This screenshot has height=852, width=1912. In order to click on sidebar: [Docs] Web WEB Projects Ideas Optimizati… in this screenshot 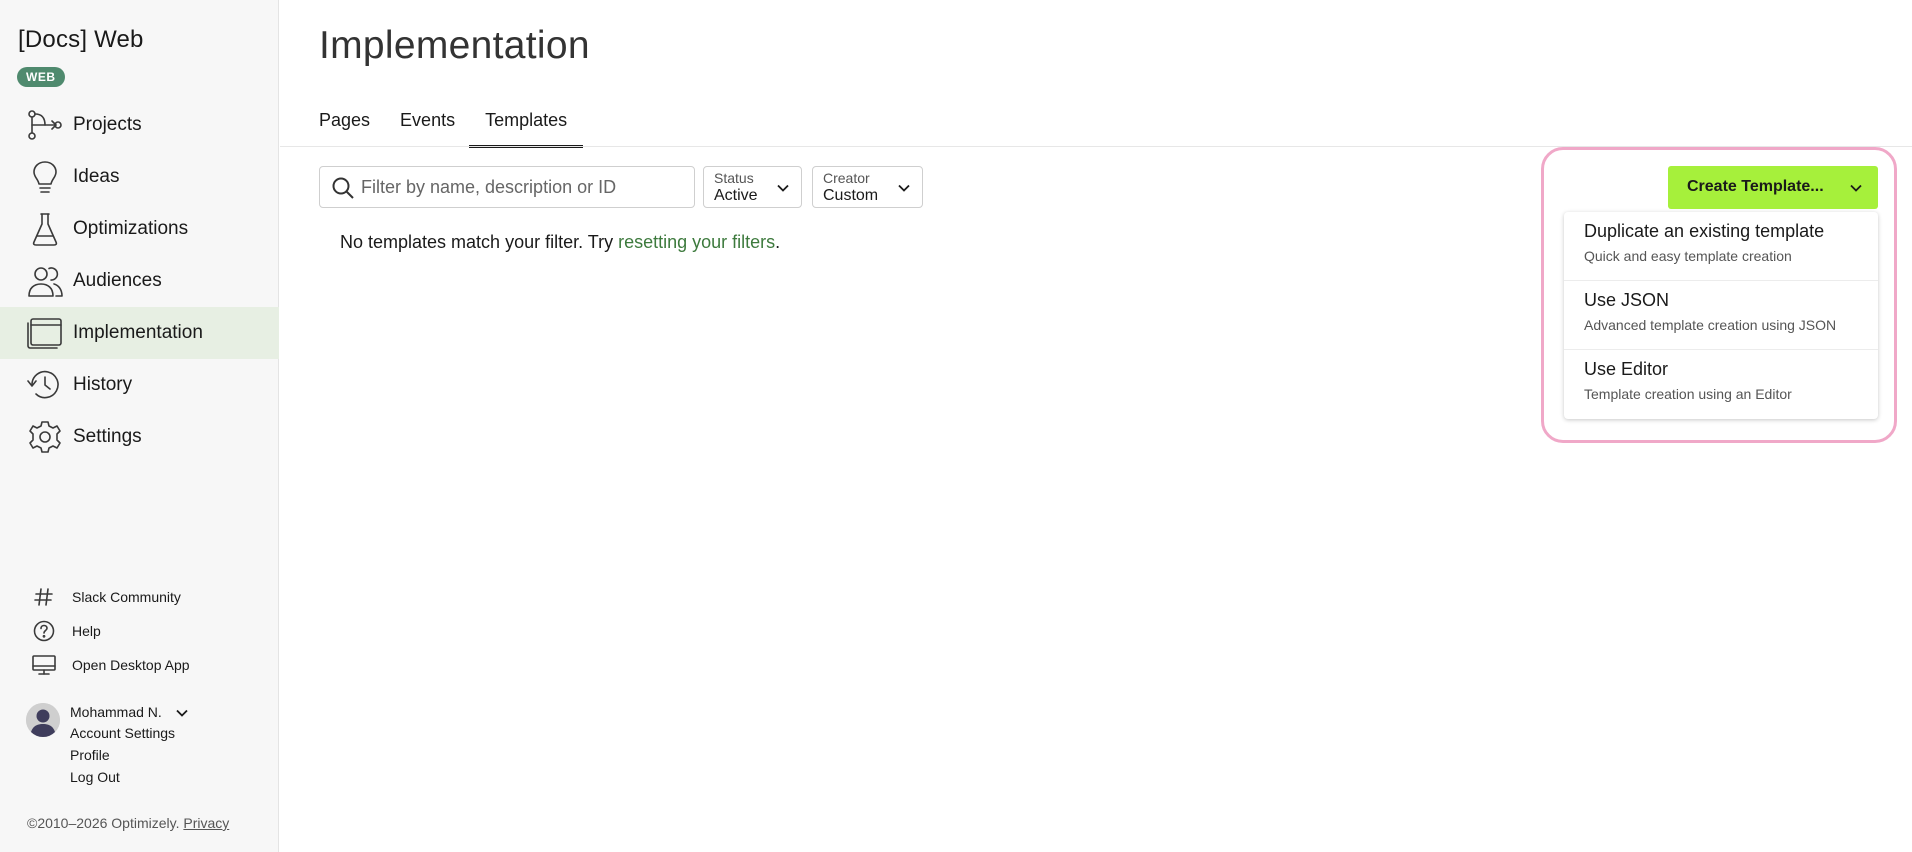, I will do `click(139, 426)`.